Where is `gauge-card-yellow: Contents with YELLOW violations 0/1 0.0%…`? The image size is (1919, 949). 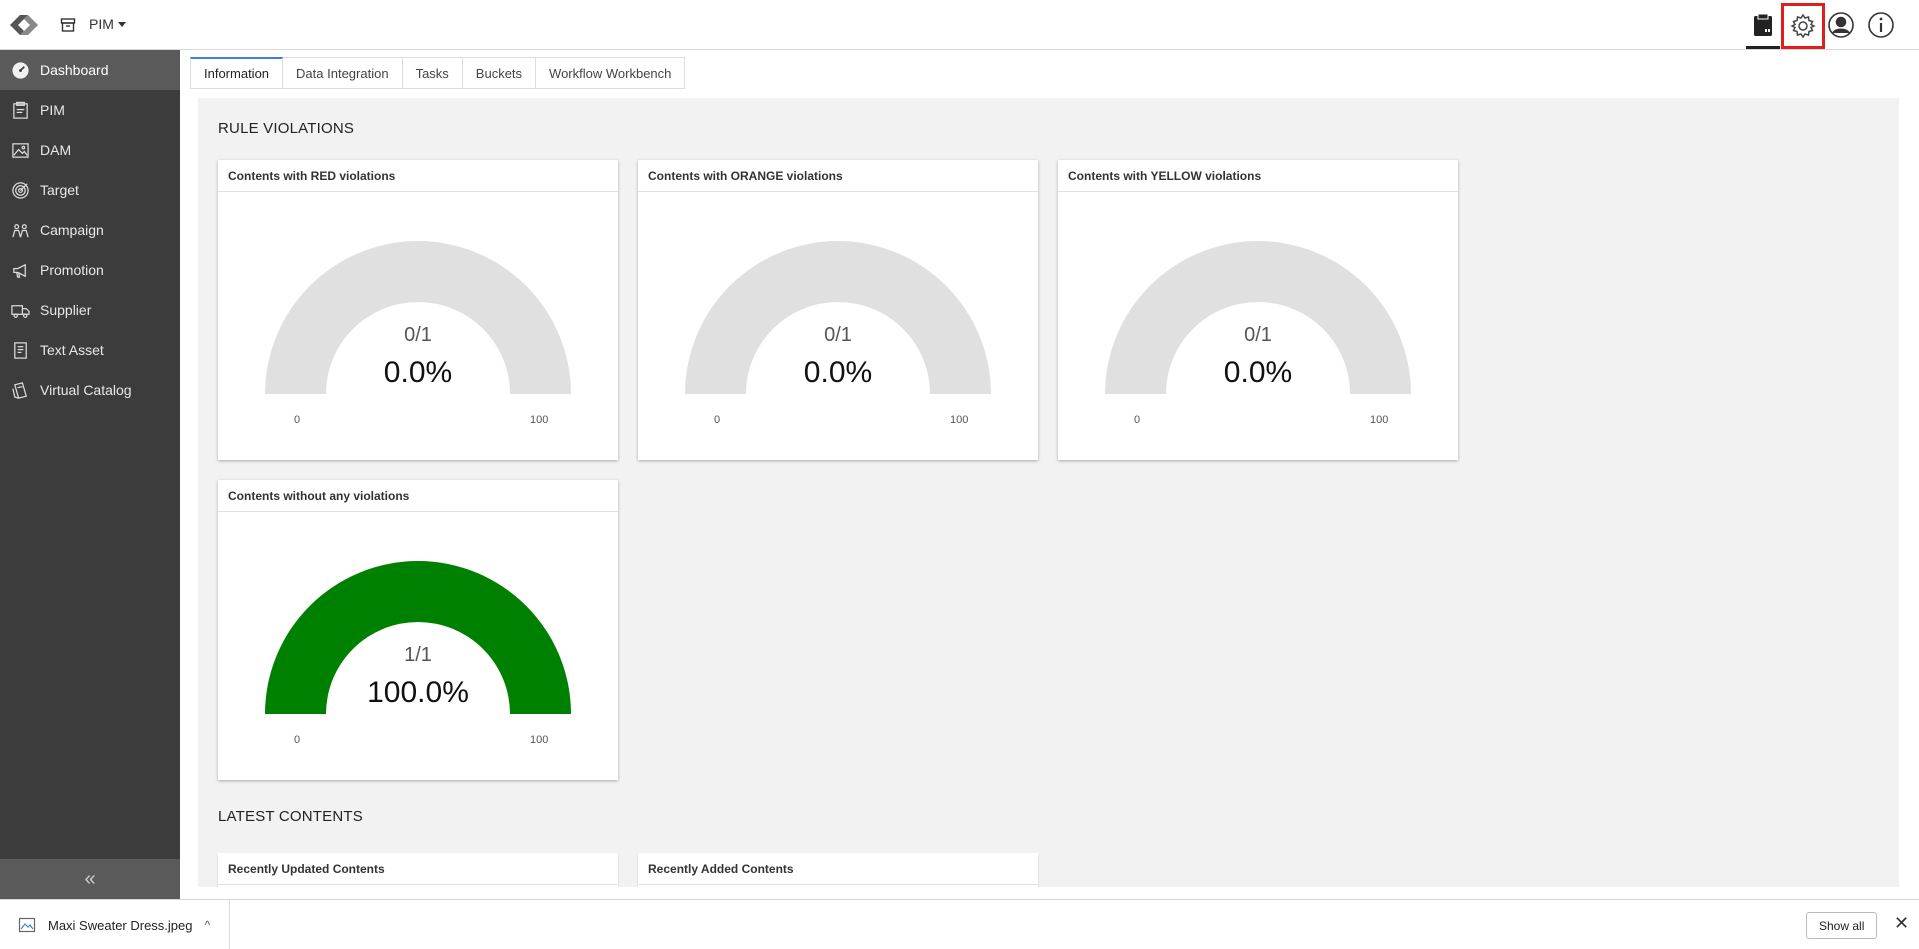
gauge-card-yellow: Contents with YELLOW violations 0/1 0.0%… is located at coordinates (1258, 310).